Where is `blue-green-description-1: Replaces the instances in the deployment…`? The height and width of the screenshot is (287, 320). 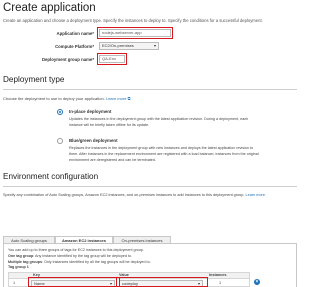 blue-green-description-1: Replaces the instances in the deployment… is located at coordinates (161, 148).